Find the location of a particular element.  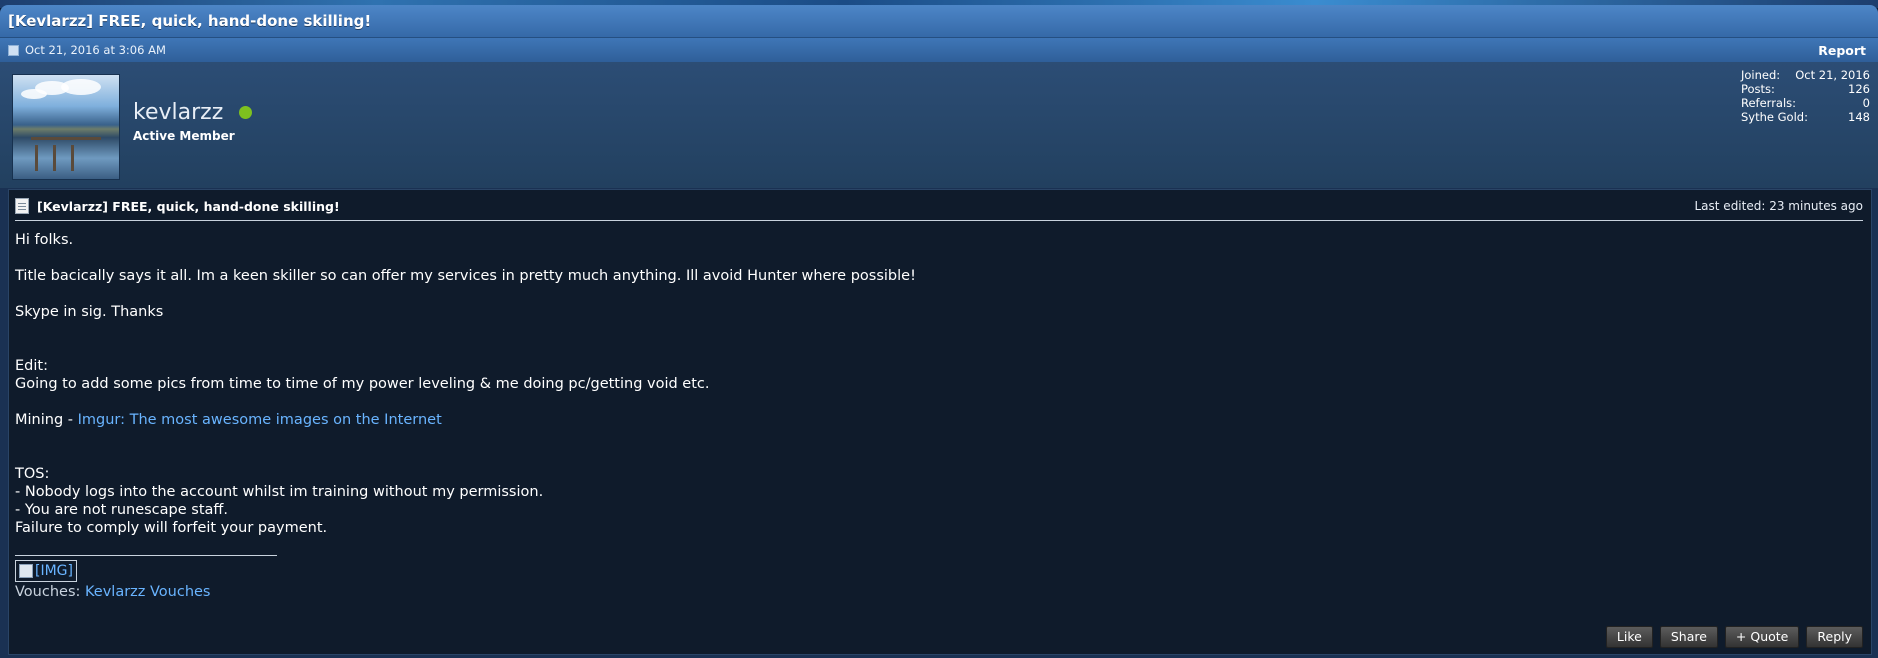

vouches-link: Kevlarzz Vouches is located at coordinates (148, 592).